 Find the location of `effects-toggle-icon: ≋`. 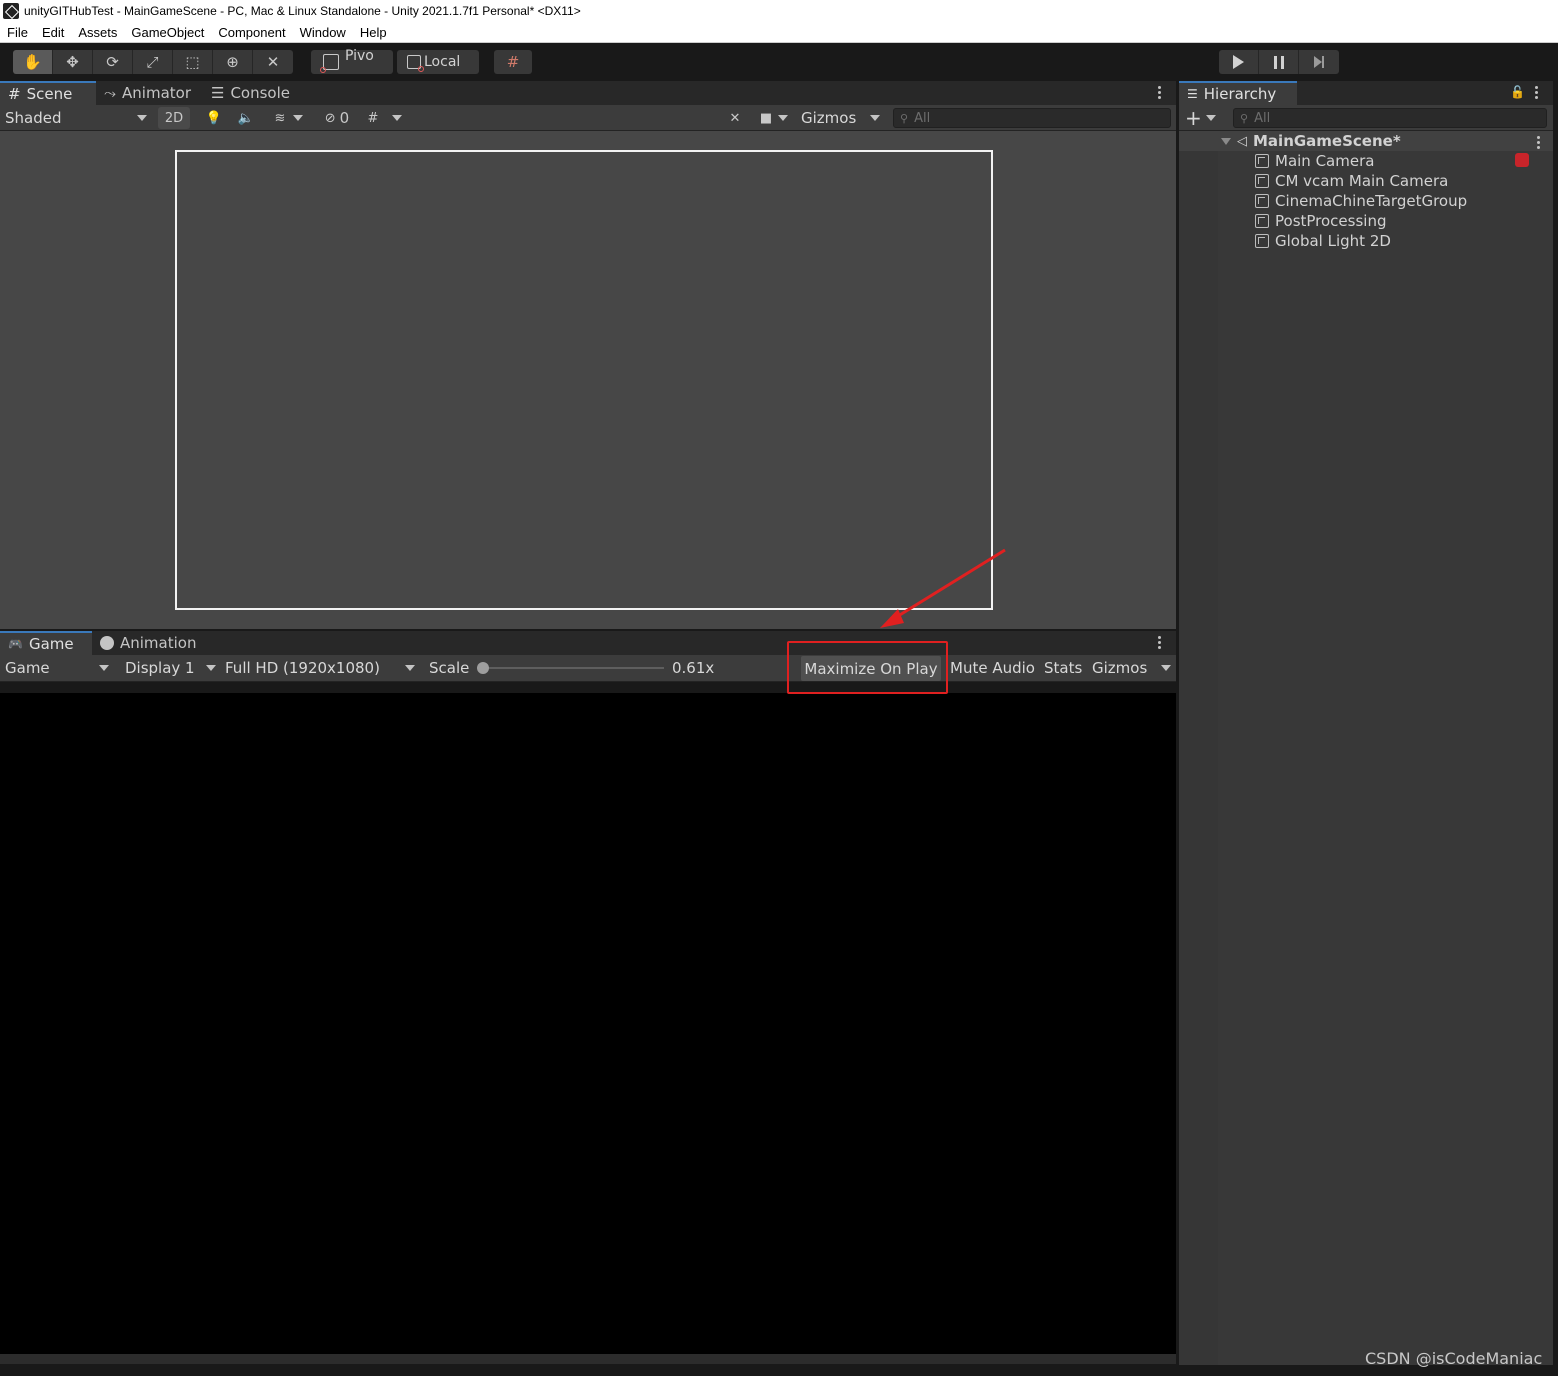

effects-toggle-icon: ≋ is located at coordinates (289, 118).